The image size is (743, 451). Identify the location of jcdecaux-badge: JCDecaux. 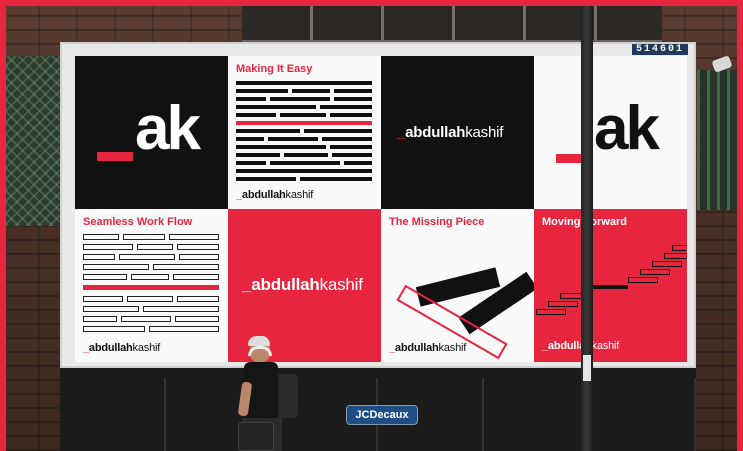
(382, 415).